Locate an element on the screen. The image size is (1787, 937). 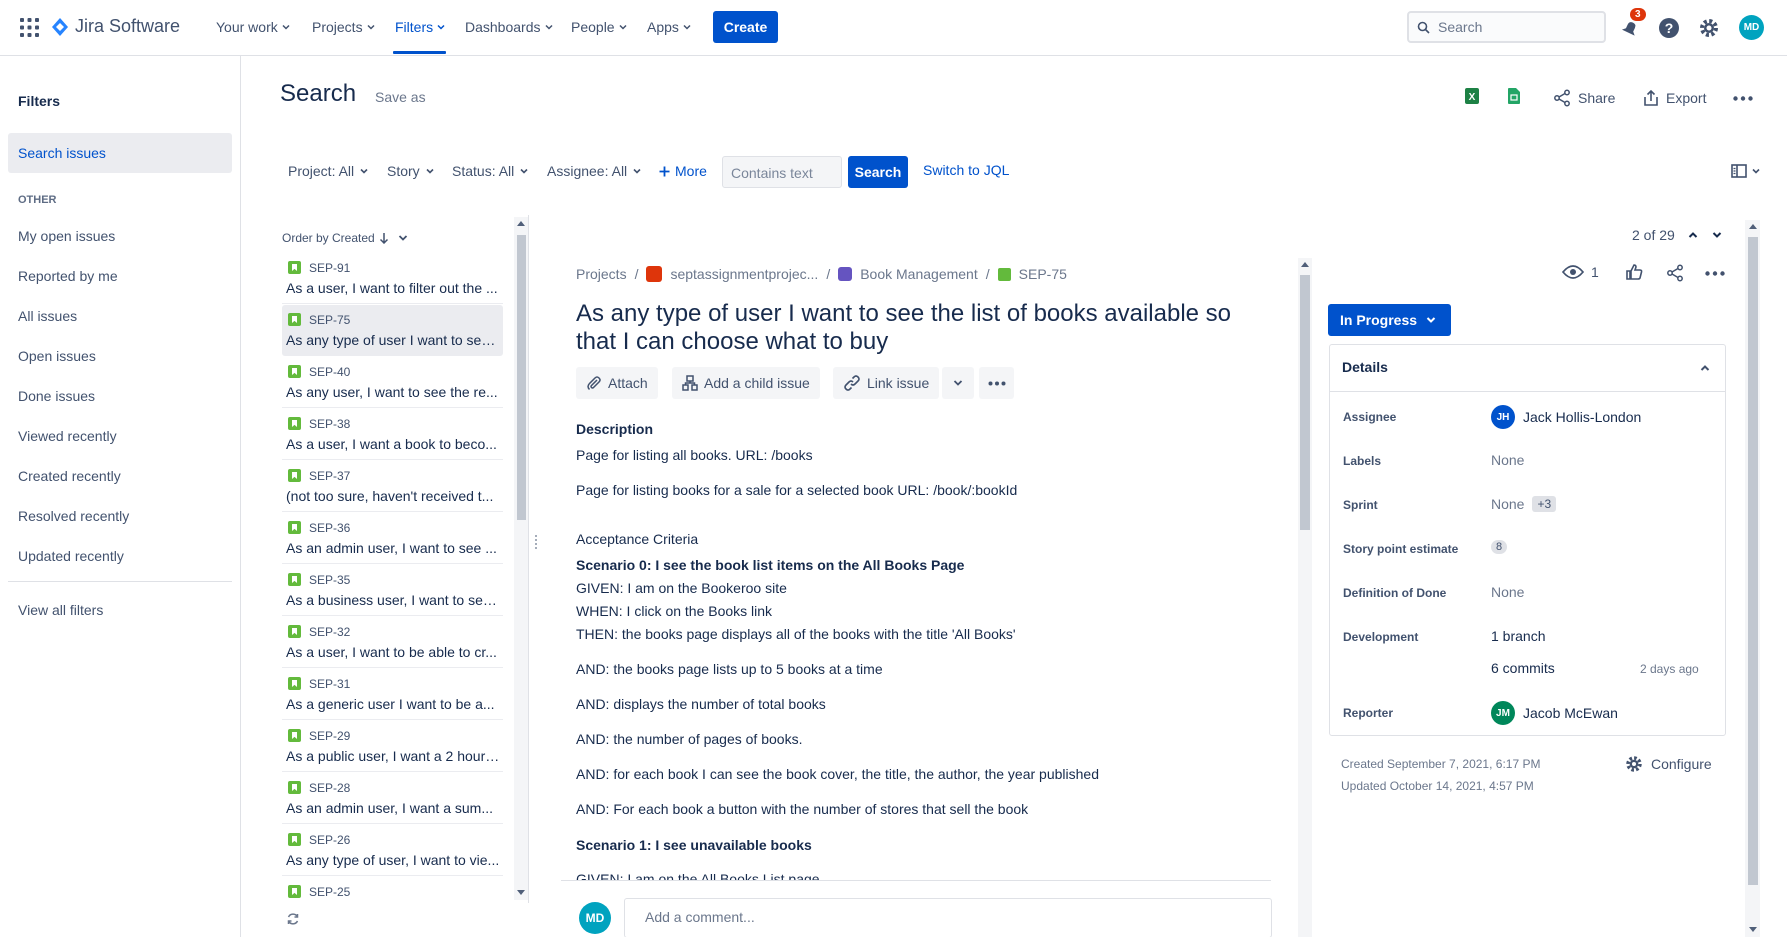
story-point-badge: 8 is located at coordinates (1499, 547).